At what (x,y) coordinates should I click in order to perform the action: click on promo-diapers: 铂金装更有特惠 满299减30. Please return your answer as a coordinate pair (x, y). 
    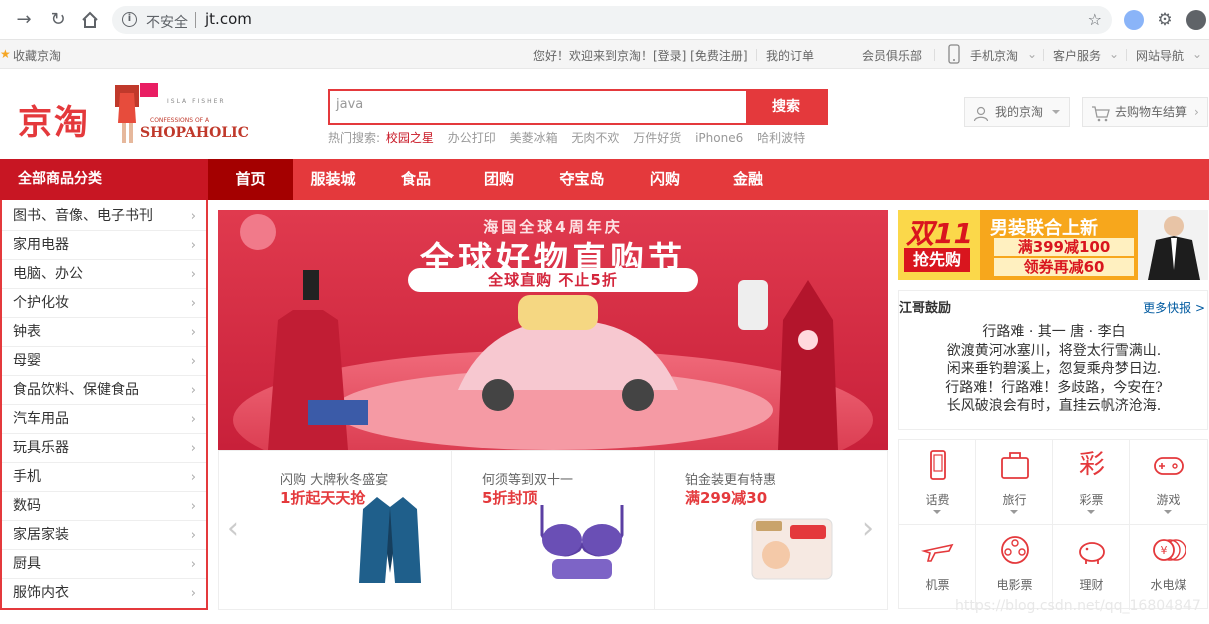
    Looking at the image, I should click on (771, 530).